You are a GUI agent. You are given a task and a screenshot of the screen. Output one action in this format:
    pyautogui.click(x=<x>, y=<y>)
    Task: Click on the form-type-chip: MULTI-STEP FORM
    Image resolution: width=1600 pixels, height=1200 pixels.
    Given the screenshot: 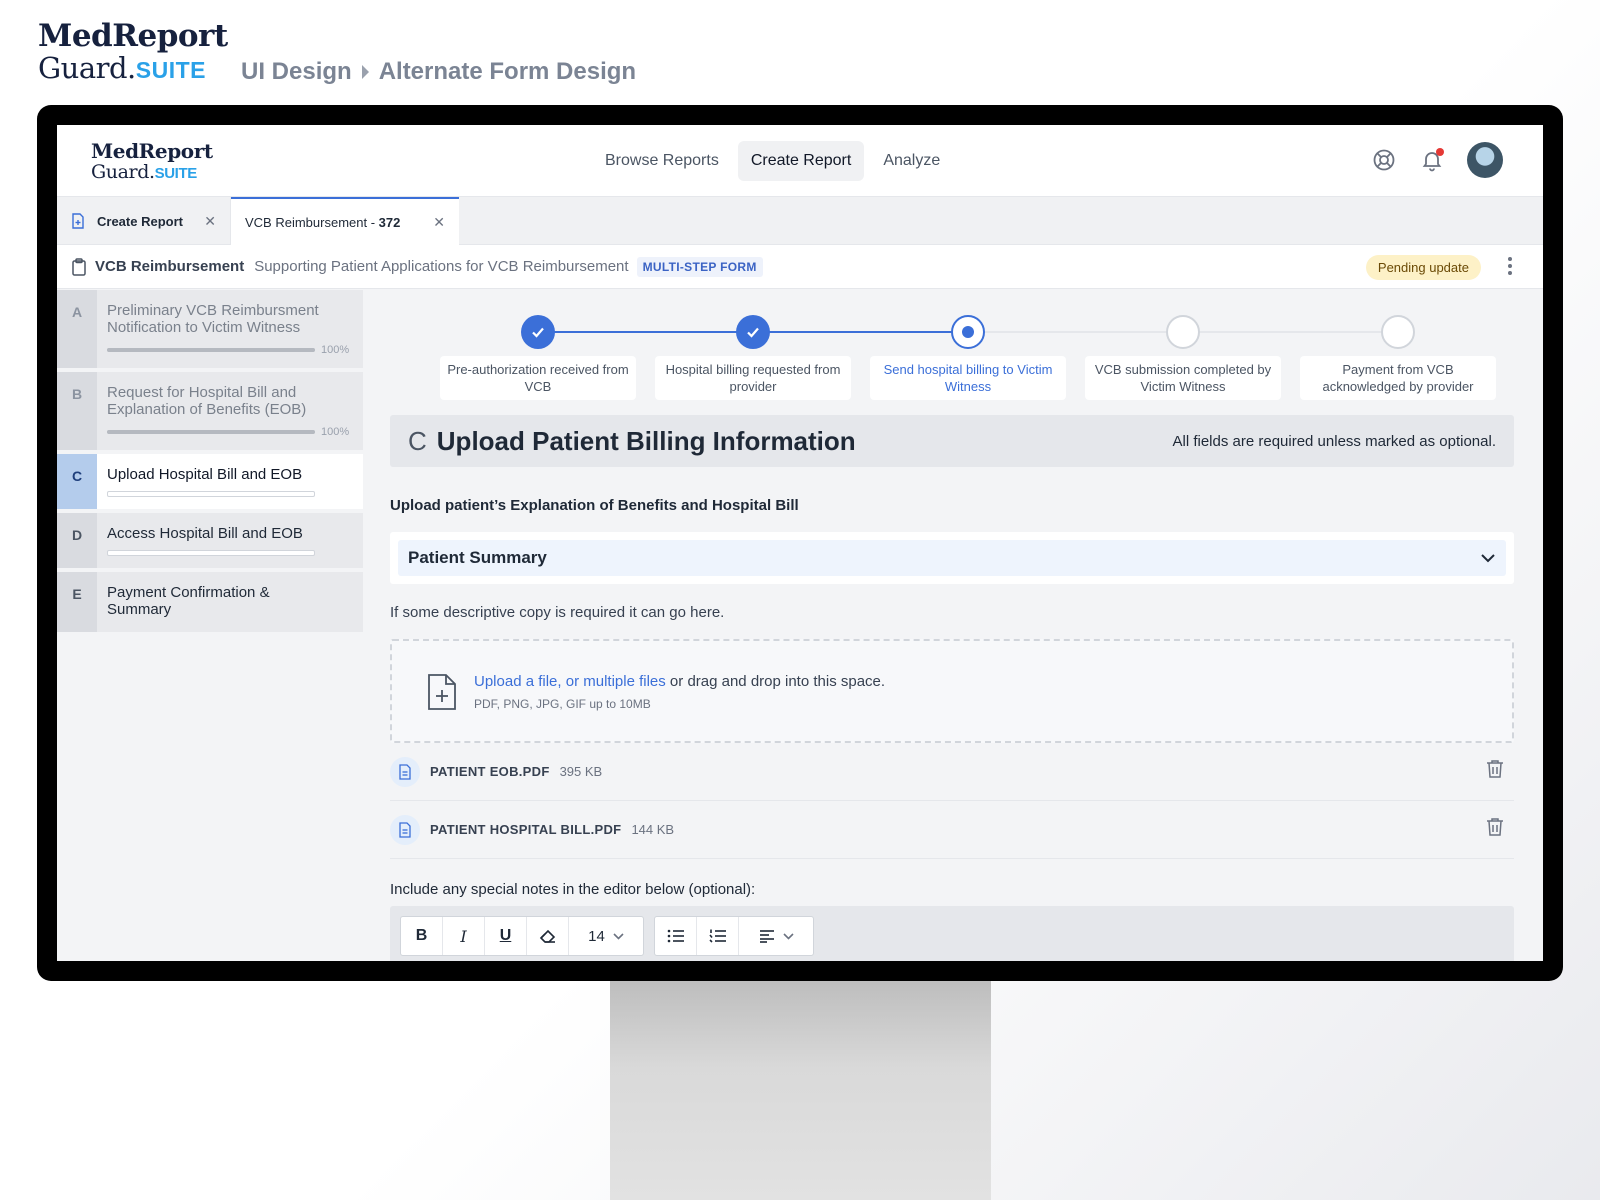 What is the action you would take?
    pyautogui.click(x=699, y=266)
    